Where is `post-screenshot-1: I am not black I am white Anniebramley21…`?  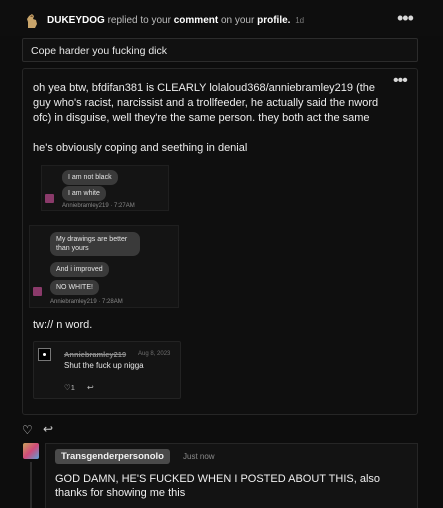
post-screenshot-1: I am not black I am white Anniebramley21… is located at coordinates (105, 188).